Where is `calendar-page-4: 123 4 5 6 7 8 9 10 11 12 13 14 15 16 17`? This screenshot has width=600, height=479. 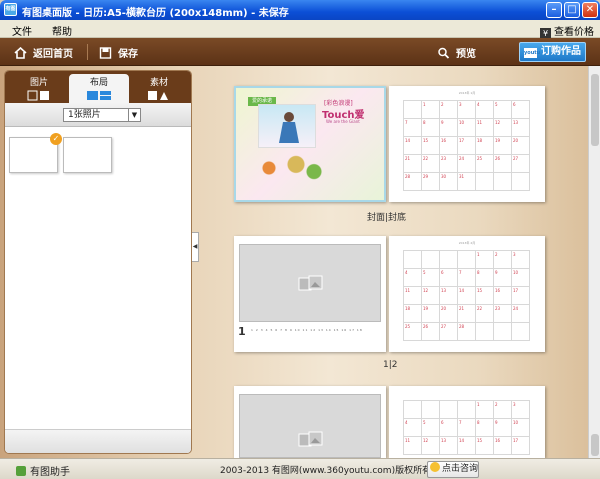
calendar-page-4: 123 4 5 6 7 8 9 10 11 12 13 14 15 16 17 is located at coordinates (467, 422).